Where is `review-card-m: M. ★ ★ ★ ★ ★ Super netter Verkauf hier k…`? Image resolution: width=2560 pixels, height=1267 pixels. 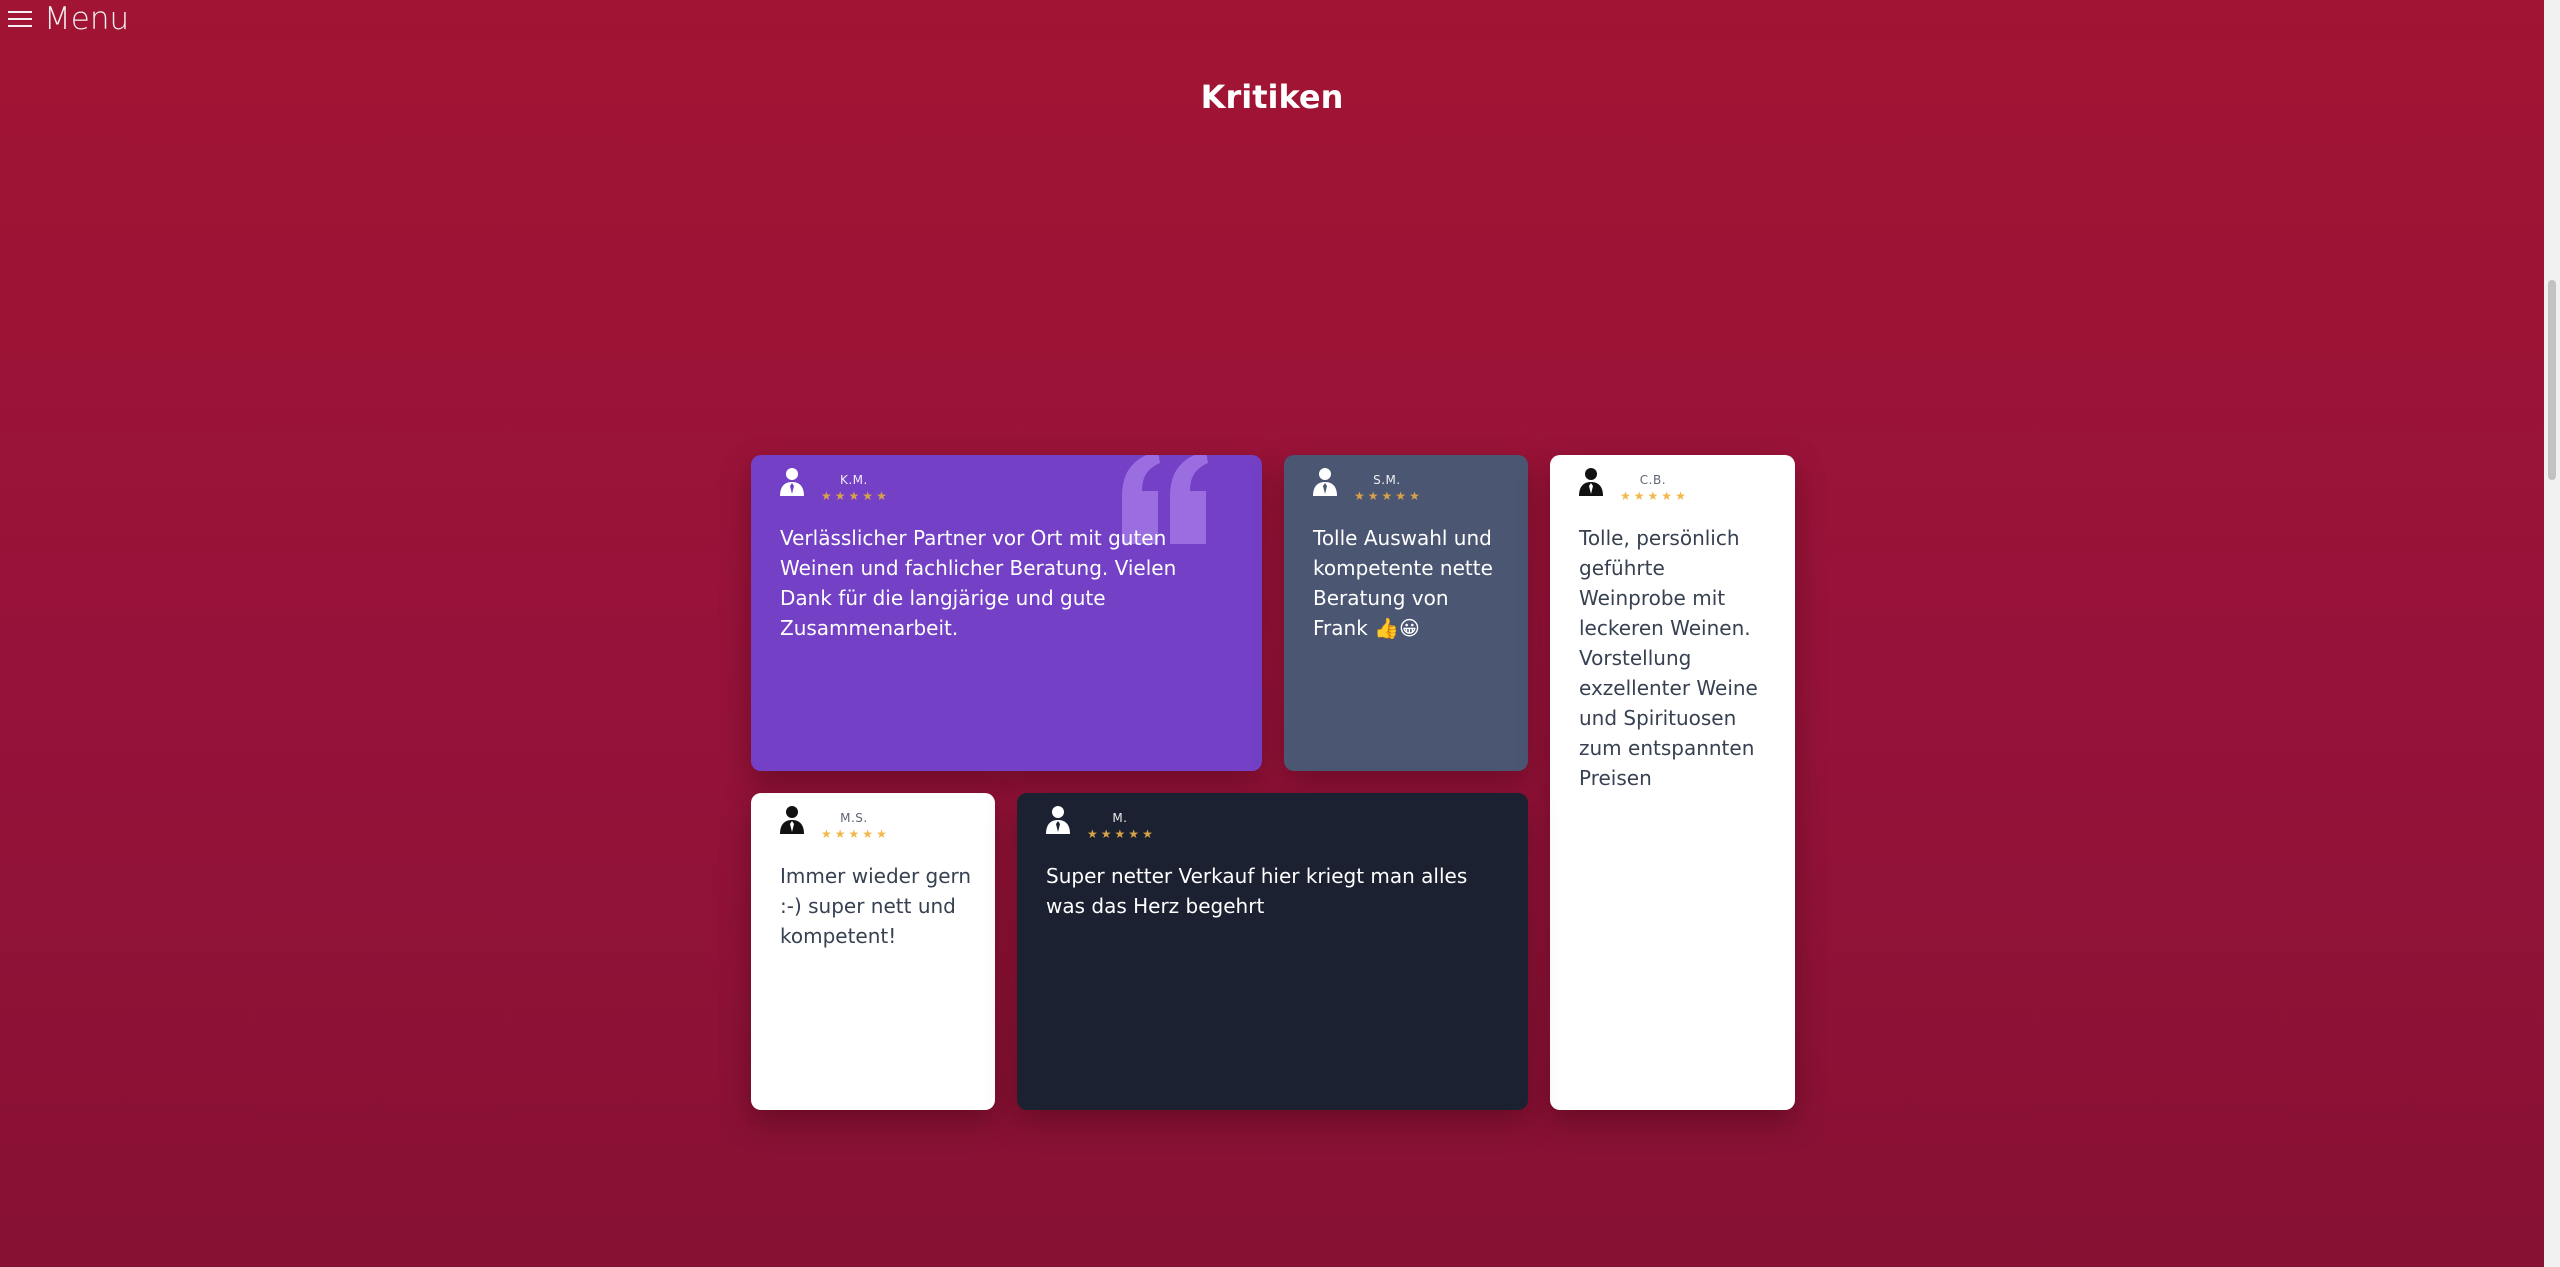 review-card-m: M. ★ ★ ★ ★ ★ Super netter Verkauf hier k… is located at coordinates (1272, 951).